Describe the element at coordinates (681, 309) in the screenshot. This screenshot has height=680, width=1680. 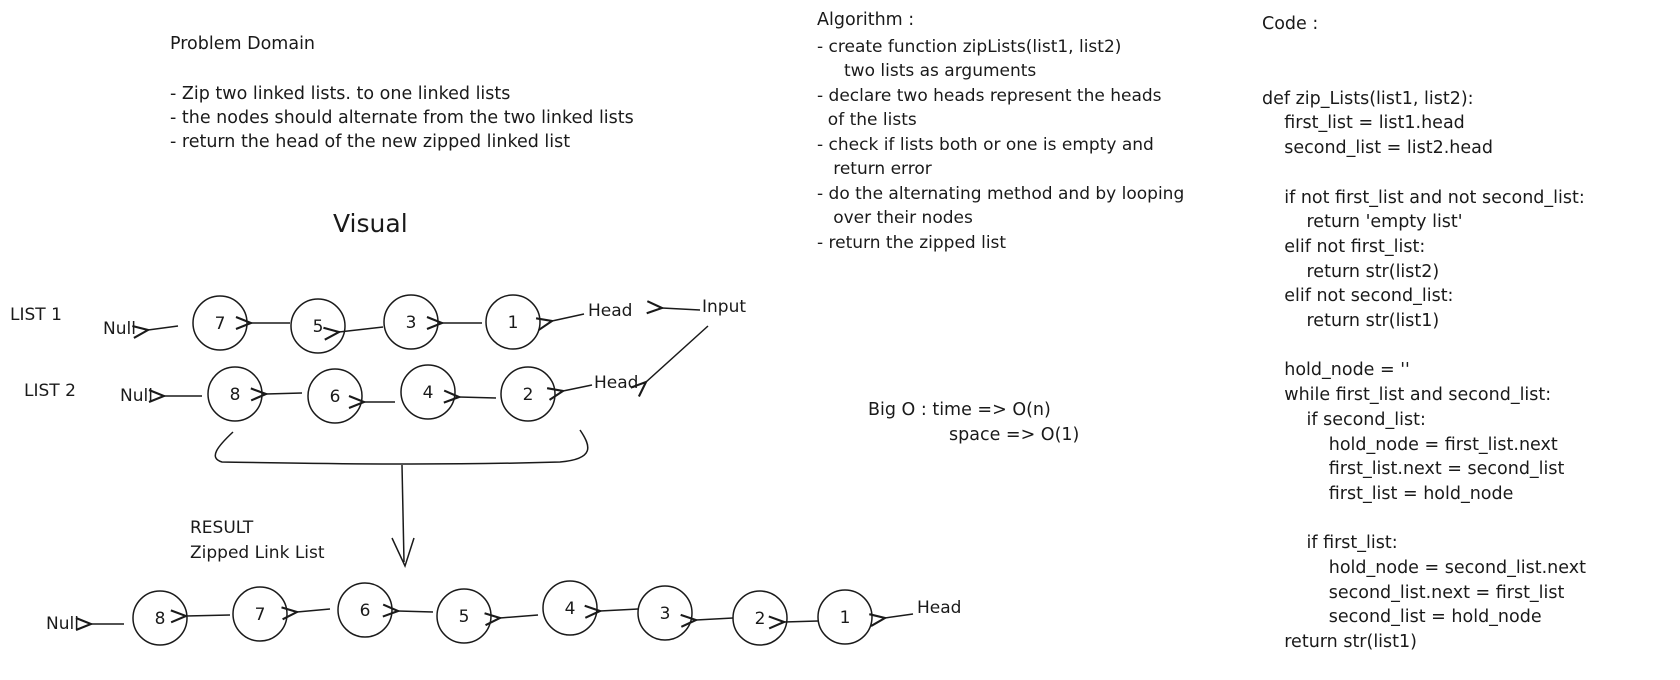
I see `input-arrow-list1` at that location.